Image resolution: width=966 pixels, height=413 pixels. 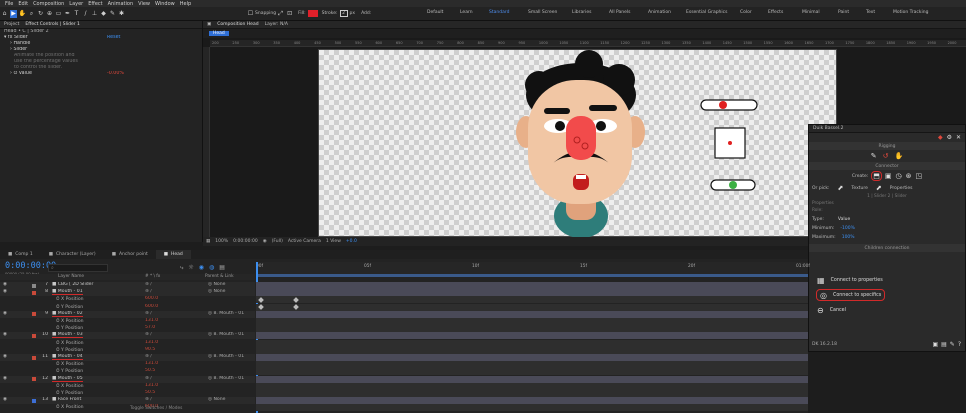 I want to click on fill-color-swatch, so click(x=312, y=13).